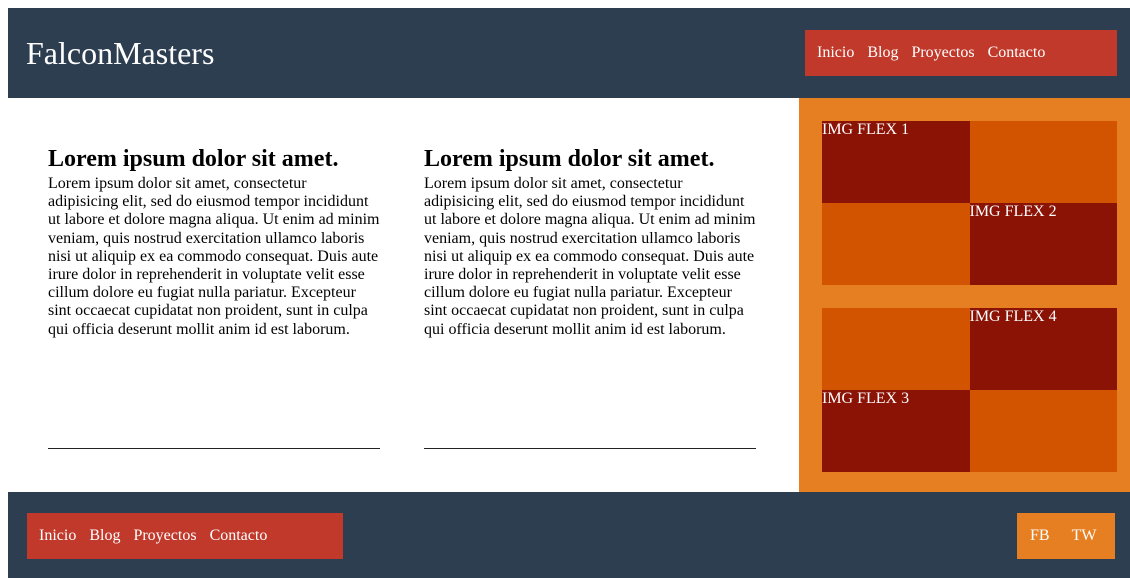  I want to click on nav-link-blog: Blog, so click(882, 53).